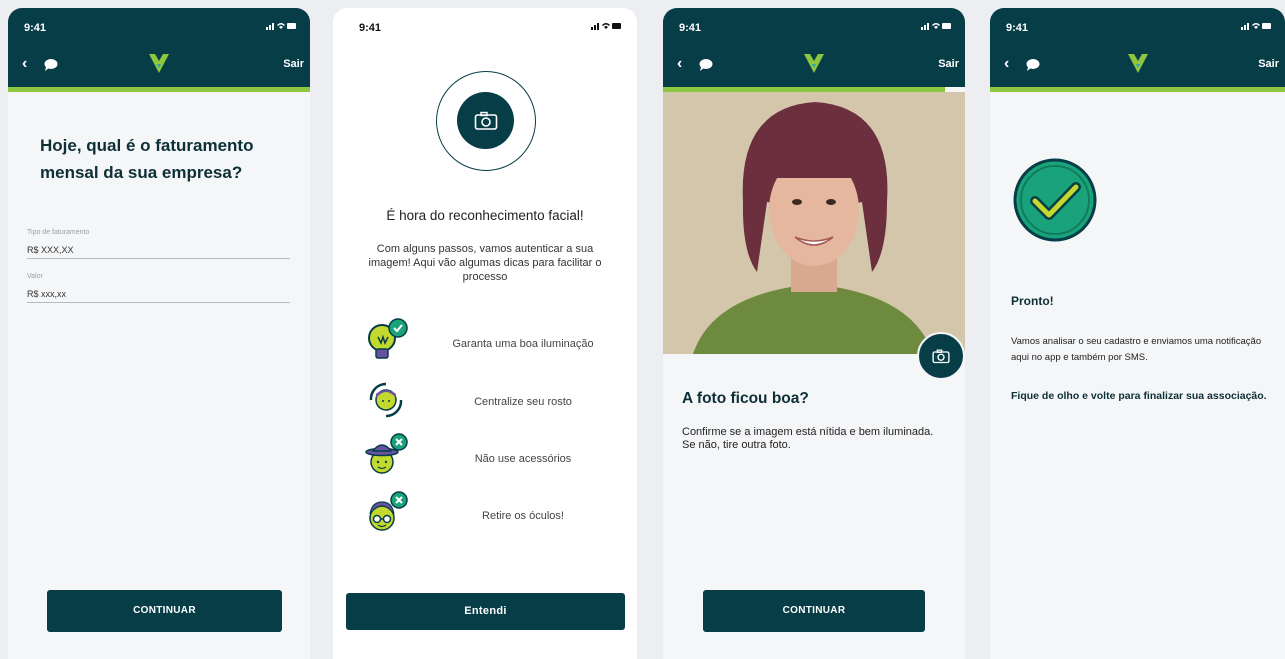 The image size is (1285, 659). Describe the element at coordinates (386, 457) in the screenshot. I see `hat-face-x-icon` at that location.